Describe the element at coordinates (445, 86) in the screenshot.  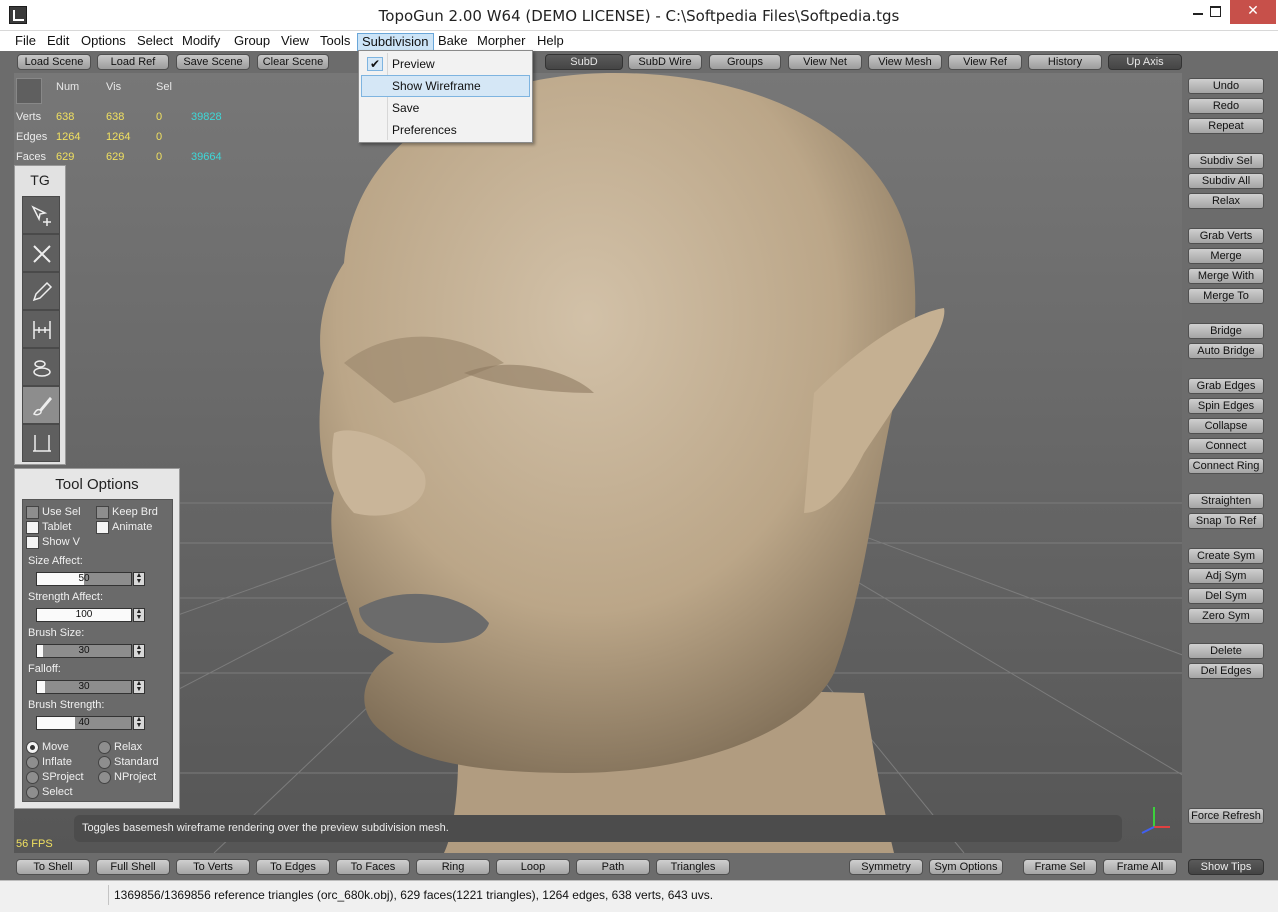
I see `dropdown-show-wireframe: Show Wireframe` at that location.